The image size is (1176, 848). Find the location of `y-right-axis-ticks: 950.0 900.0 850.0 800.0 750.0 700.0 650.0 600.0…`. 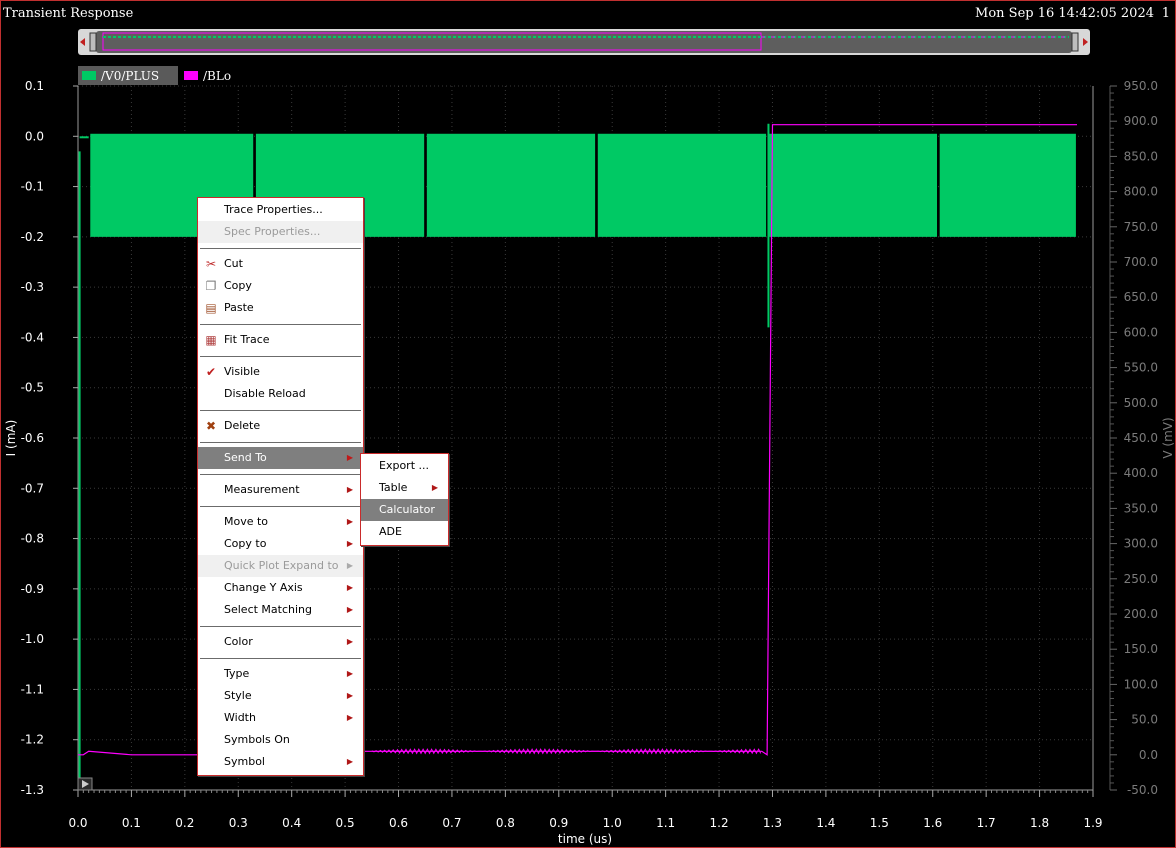

y-right-axis-ticks: 950.0 900.0 850.0 800.0 750.0 700.0 650.0 600.0… is located at coordinates (1134, 438).